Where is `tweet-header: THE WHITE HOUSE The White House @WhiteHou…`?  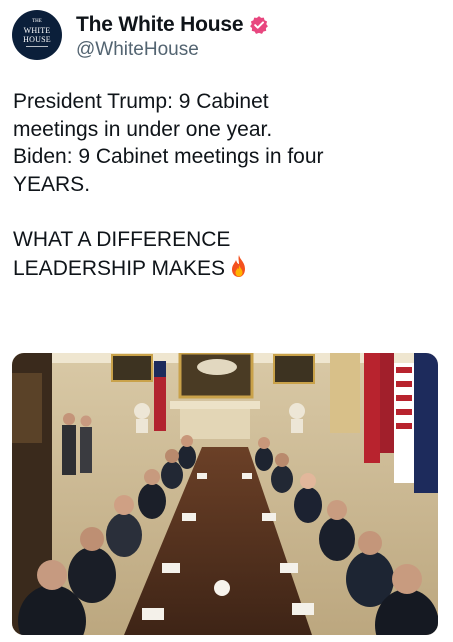 tweet-header: THE WHITE HOUSE The White House @WhiteHou… is located at coordinates (227, 38).